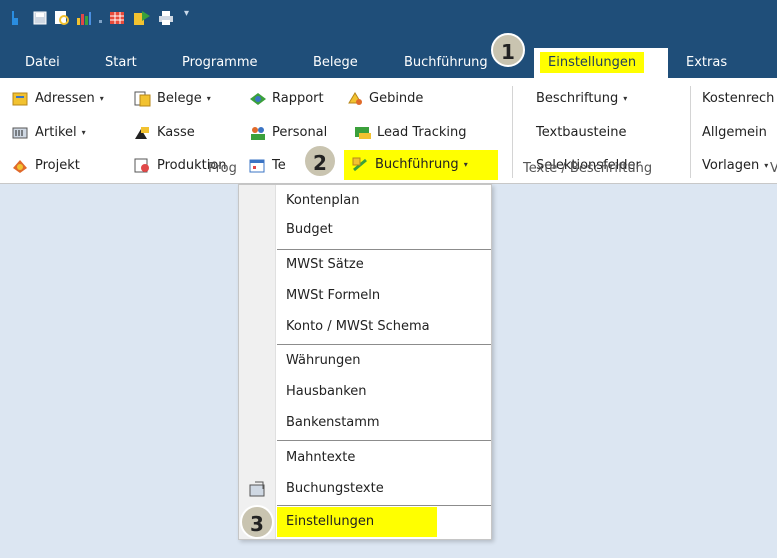  I want to click on personal-button: Personal, so click(288, 133).